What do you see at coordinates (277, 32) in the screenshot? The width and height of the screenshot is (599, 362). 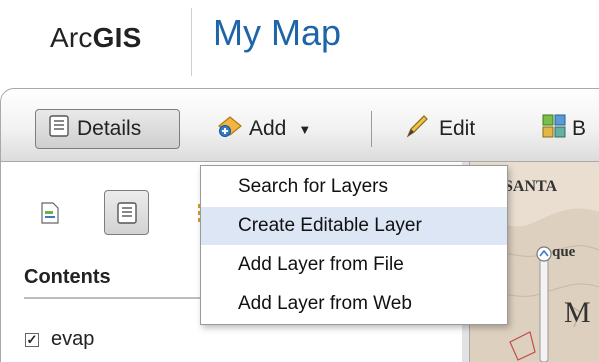 I see `map-title: My Map` at bounding box center [277, 32].